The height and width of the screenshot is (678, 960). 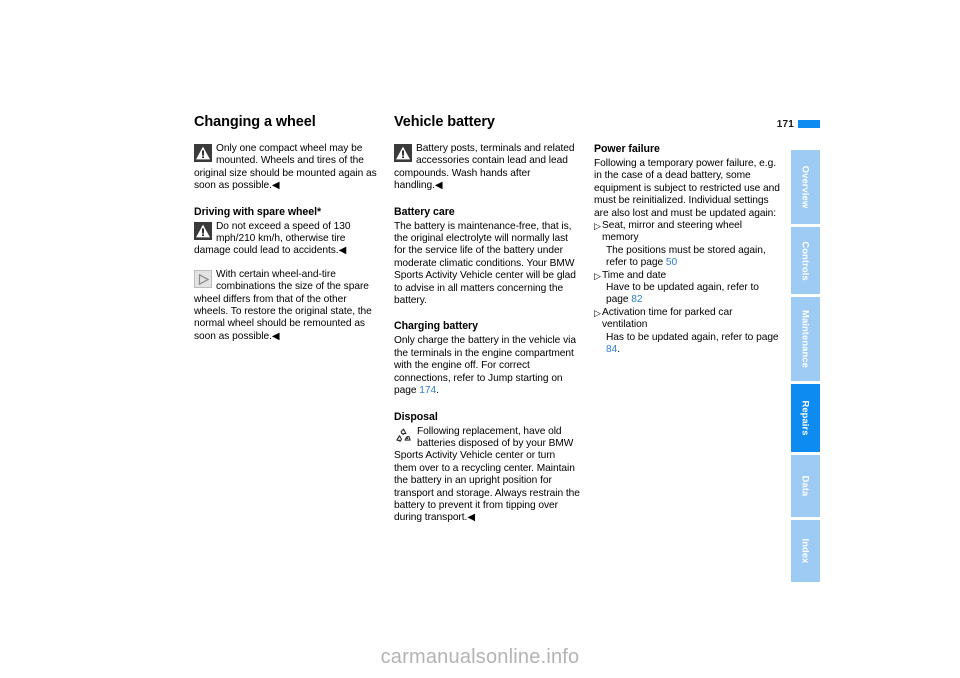 I want to click on page-header: Changing a wheel Vehicle battery 171, so click(x=507, y=126).